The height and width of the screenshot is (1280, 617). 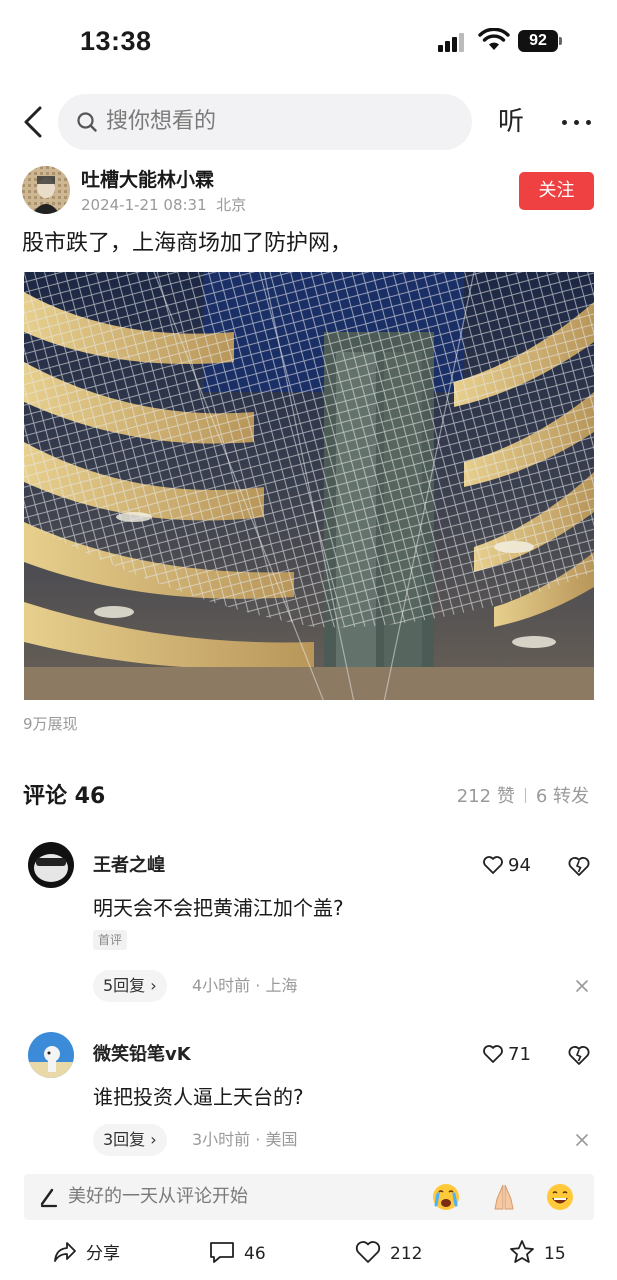 I want to click on like-count: 212, so click(x=406, y=1254).